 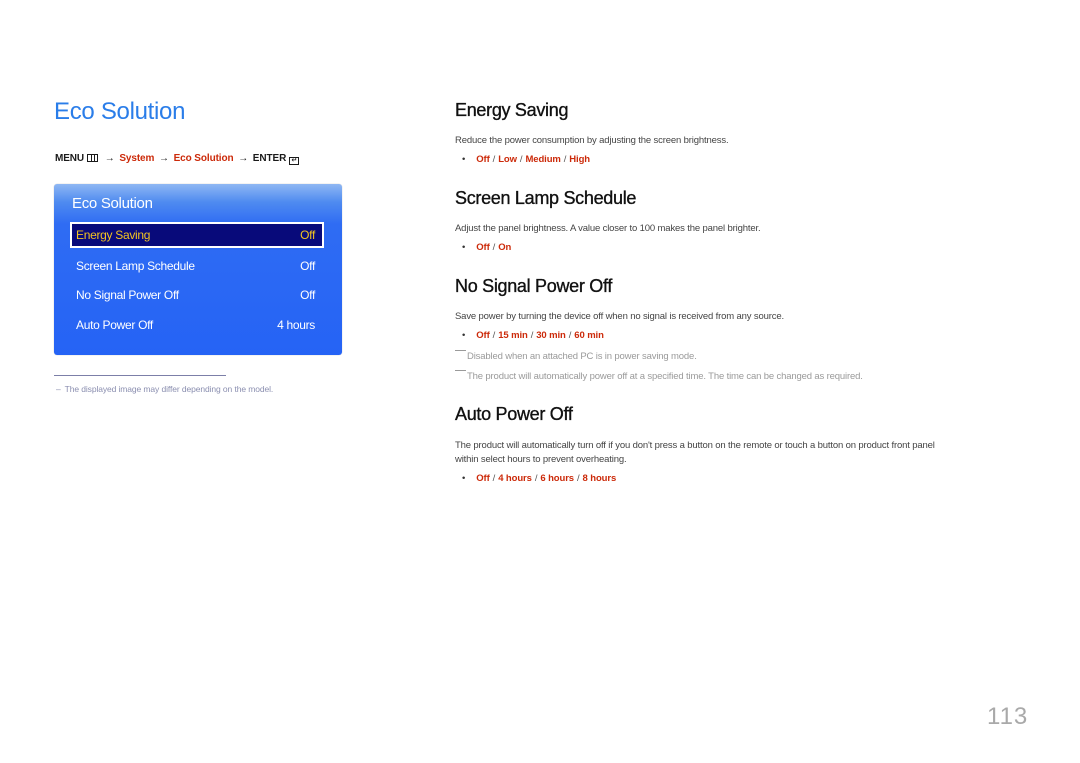 I want to click on option-value: High, so click(x=580, y=159).